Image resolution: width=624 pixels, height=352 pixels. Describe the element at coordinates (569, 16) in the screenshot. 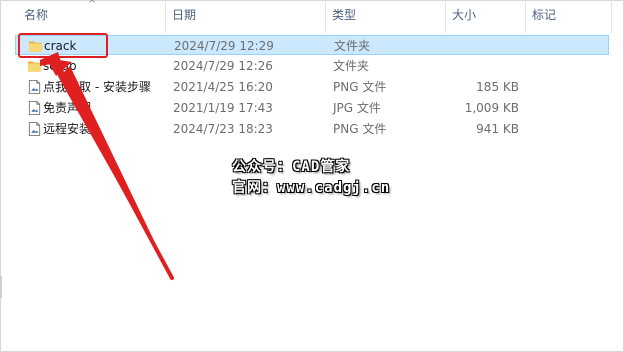

I see `column-header-tags: 标记` at that location.